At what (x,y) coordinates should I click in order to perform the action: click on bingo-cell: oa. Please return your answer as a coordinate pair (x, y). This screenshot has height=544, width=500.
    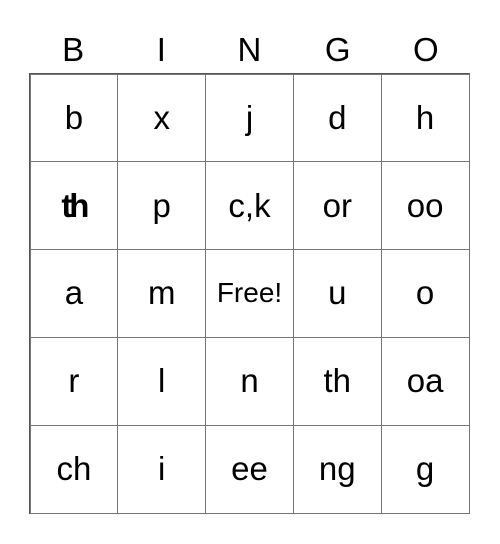
    Looking at the image, I should click on (425, 381).